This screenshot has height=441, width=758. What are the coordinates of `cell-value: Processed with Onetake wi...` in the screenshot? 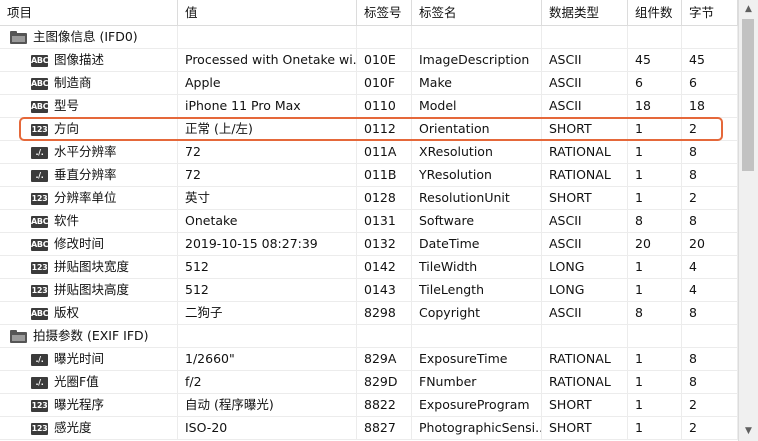 It's located at (267, 60).